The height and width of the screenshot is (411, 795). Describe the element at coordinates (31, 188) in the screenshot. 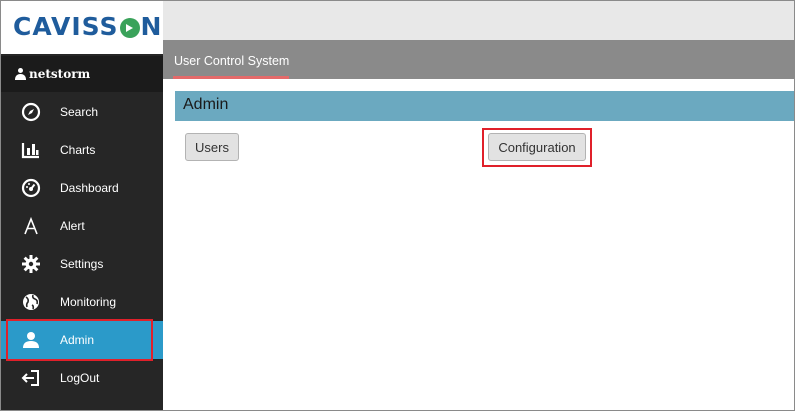

I see `dashboard-gauge-icon` at that location.